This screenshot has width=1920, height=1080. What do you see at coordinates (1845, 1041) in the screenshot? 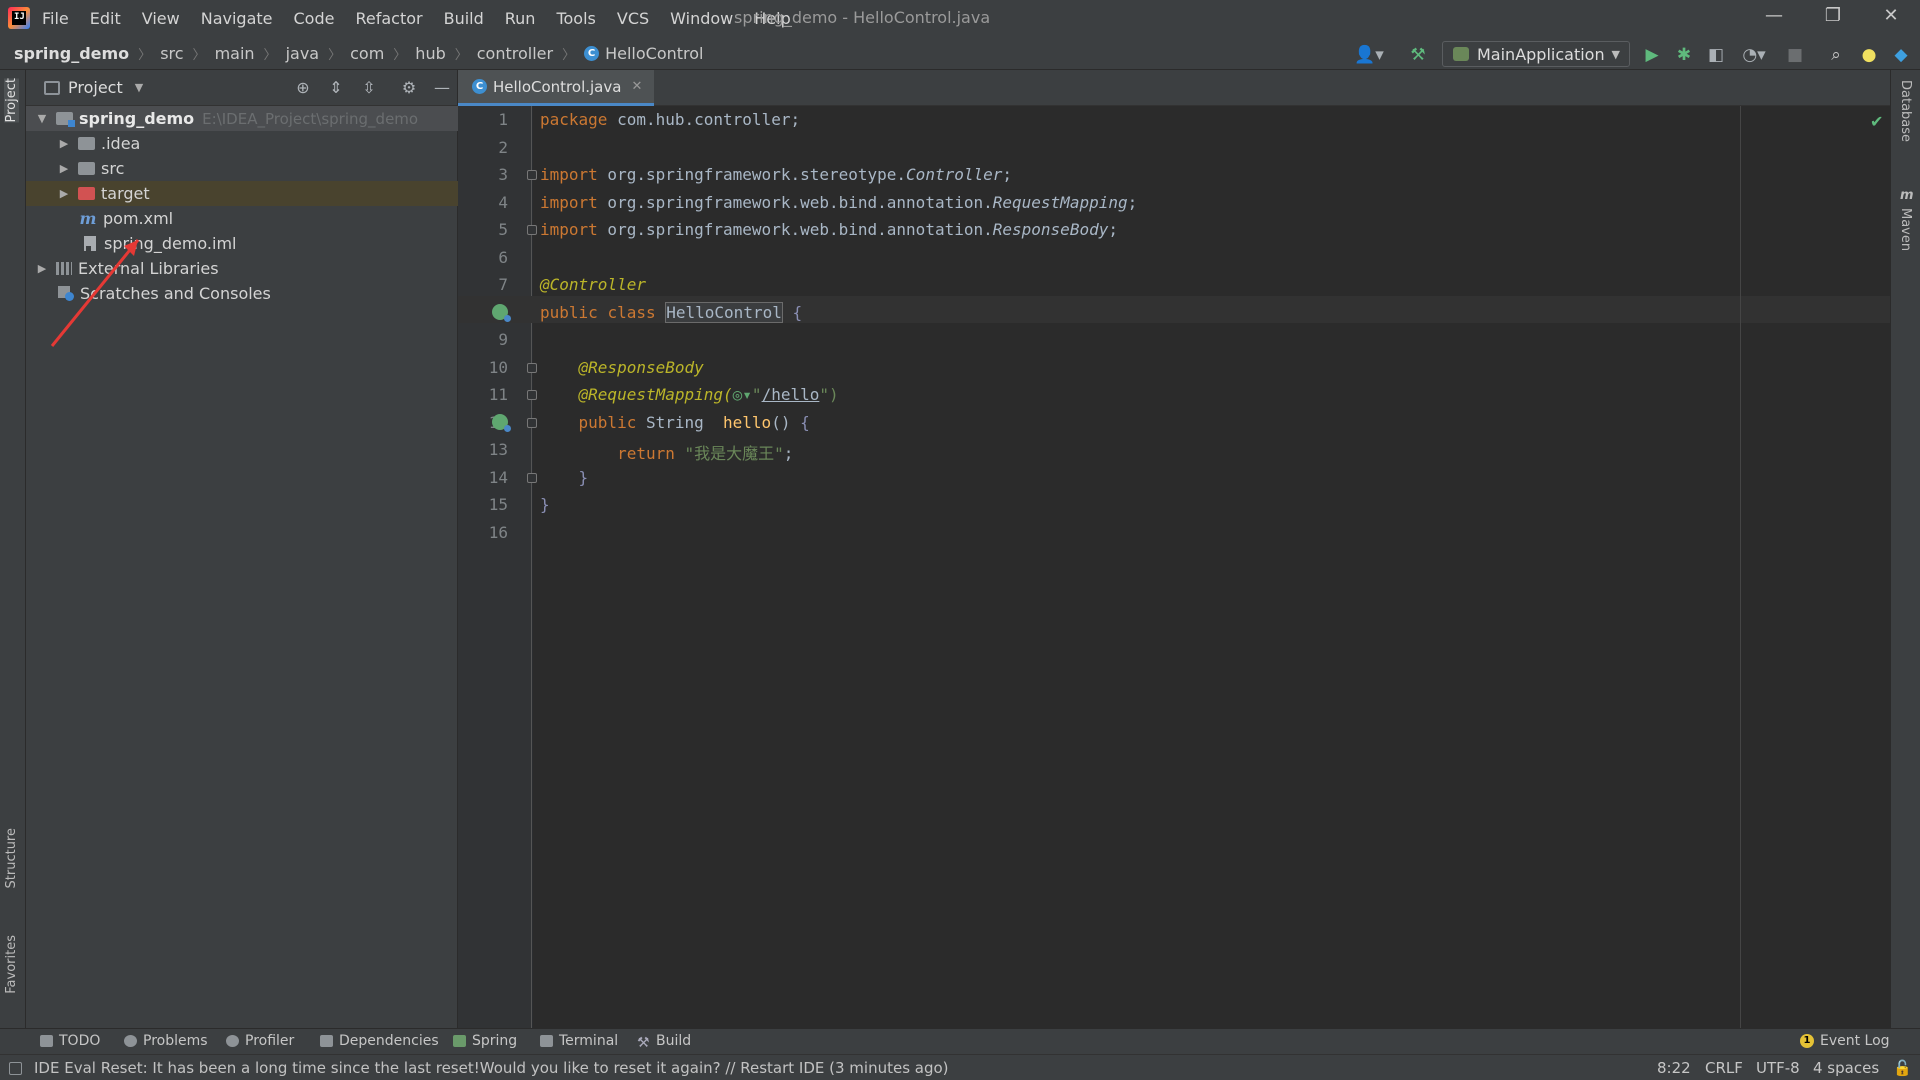
I see `event-log-button: 1 Event Log` at bounding box center [1845, 1041].